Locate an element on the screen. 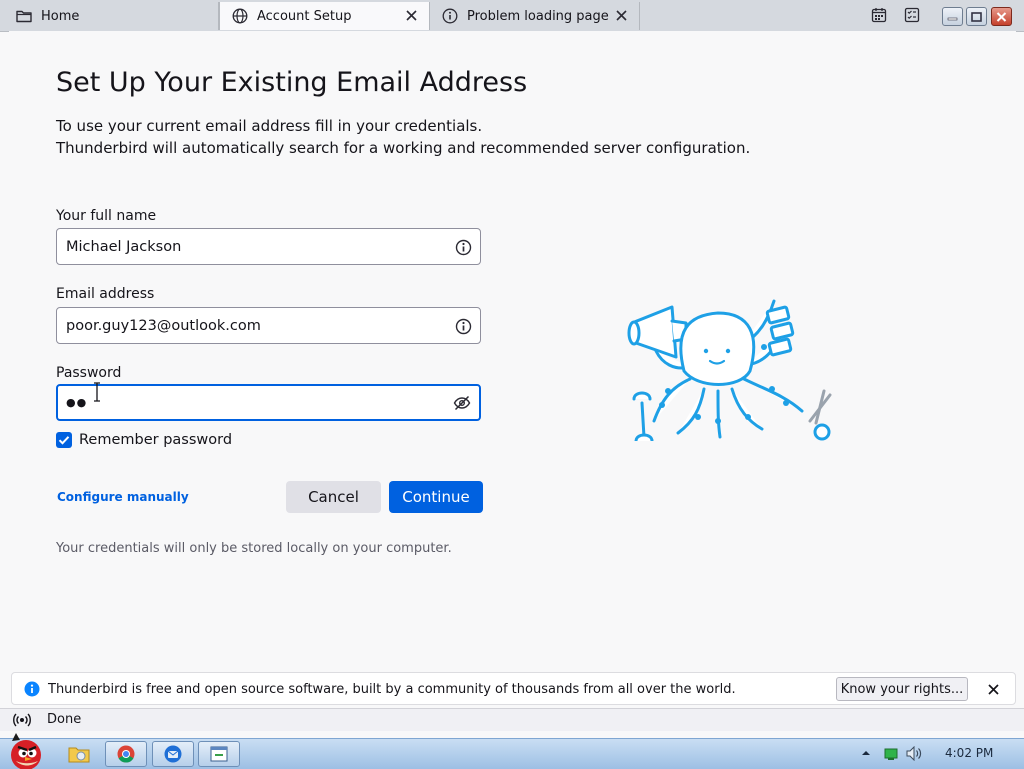 This screenshot has height=769, width=1024. minimize-button is located at coordinates (952, 16).